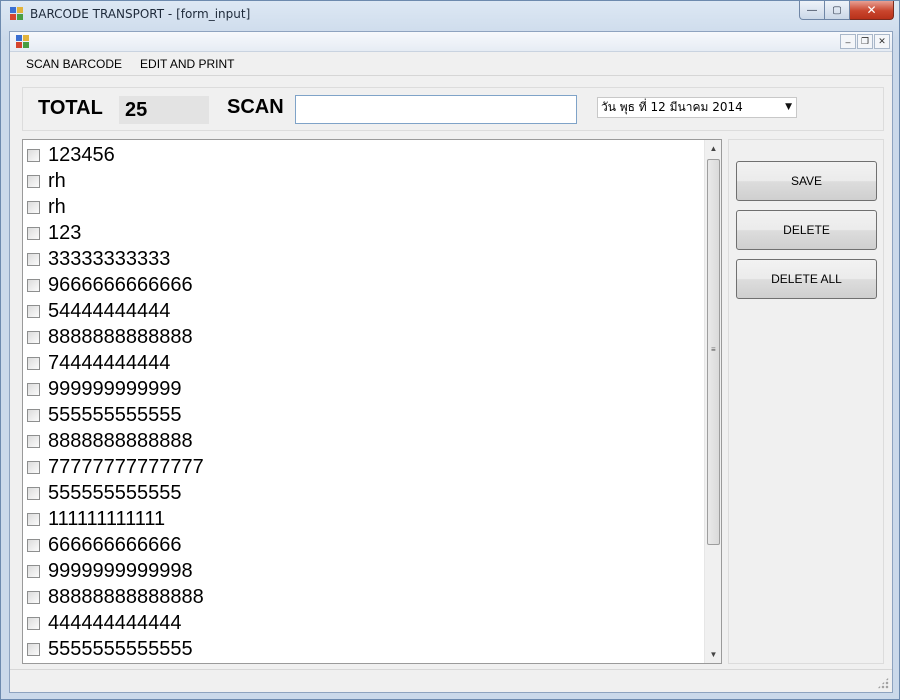  What do you see at coordinates (812, 10) in the screenshot?
I see `minimize-button: —` at bounding box center [812, 10].